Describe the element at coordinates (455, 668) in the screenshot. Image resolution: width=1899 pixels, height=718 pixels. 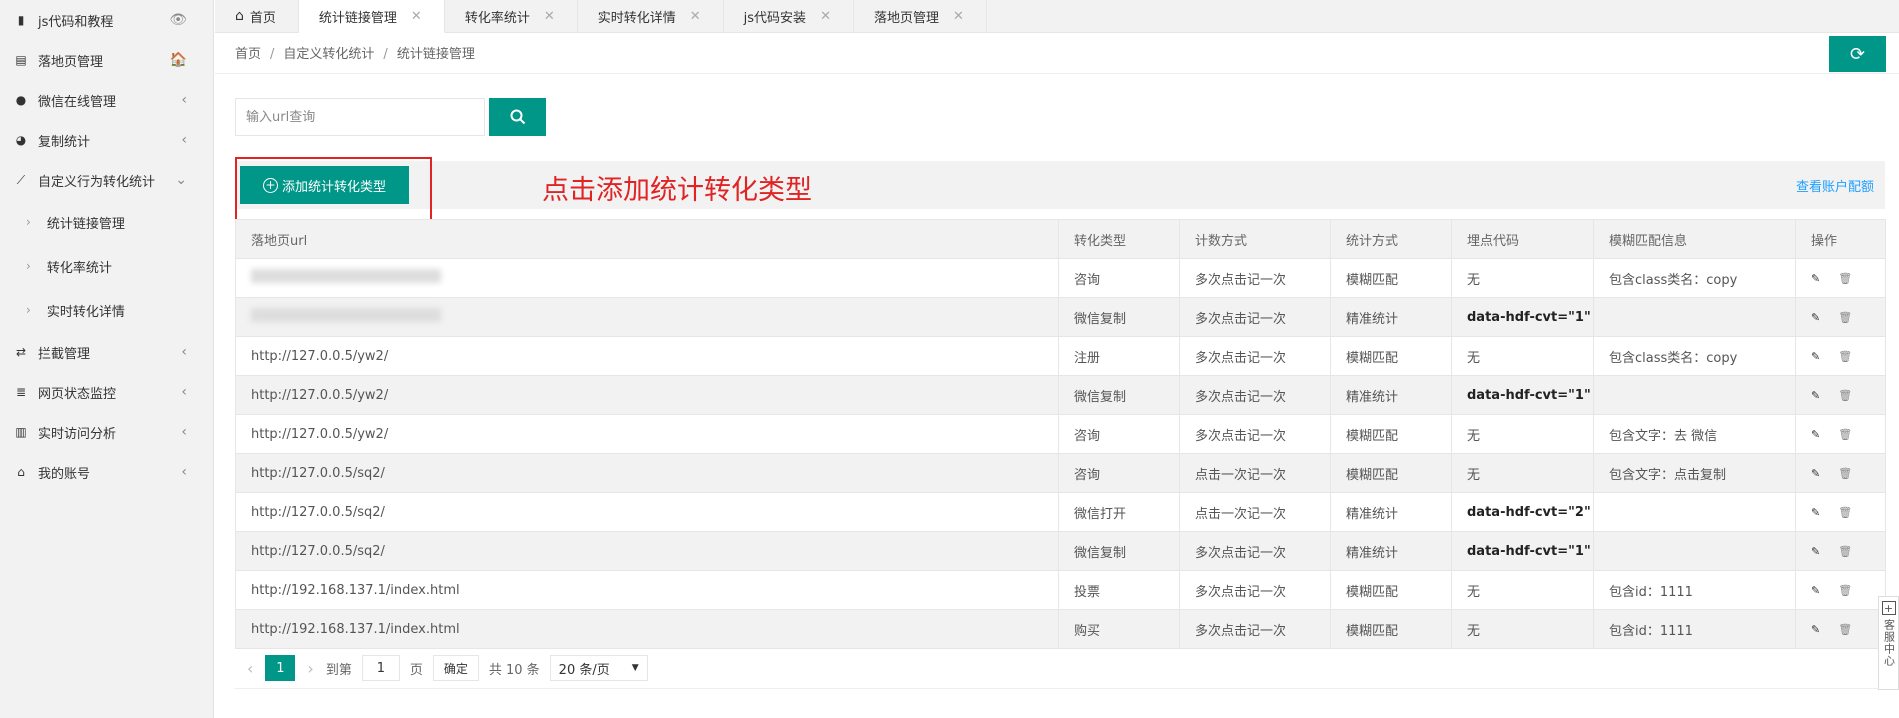
I see `goto-confirm-button: 确定` at that location.